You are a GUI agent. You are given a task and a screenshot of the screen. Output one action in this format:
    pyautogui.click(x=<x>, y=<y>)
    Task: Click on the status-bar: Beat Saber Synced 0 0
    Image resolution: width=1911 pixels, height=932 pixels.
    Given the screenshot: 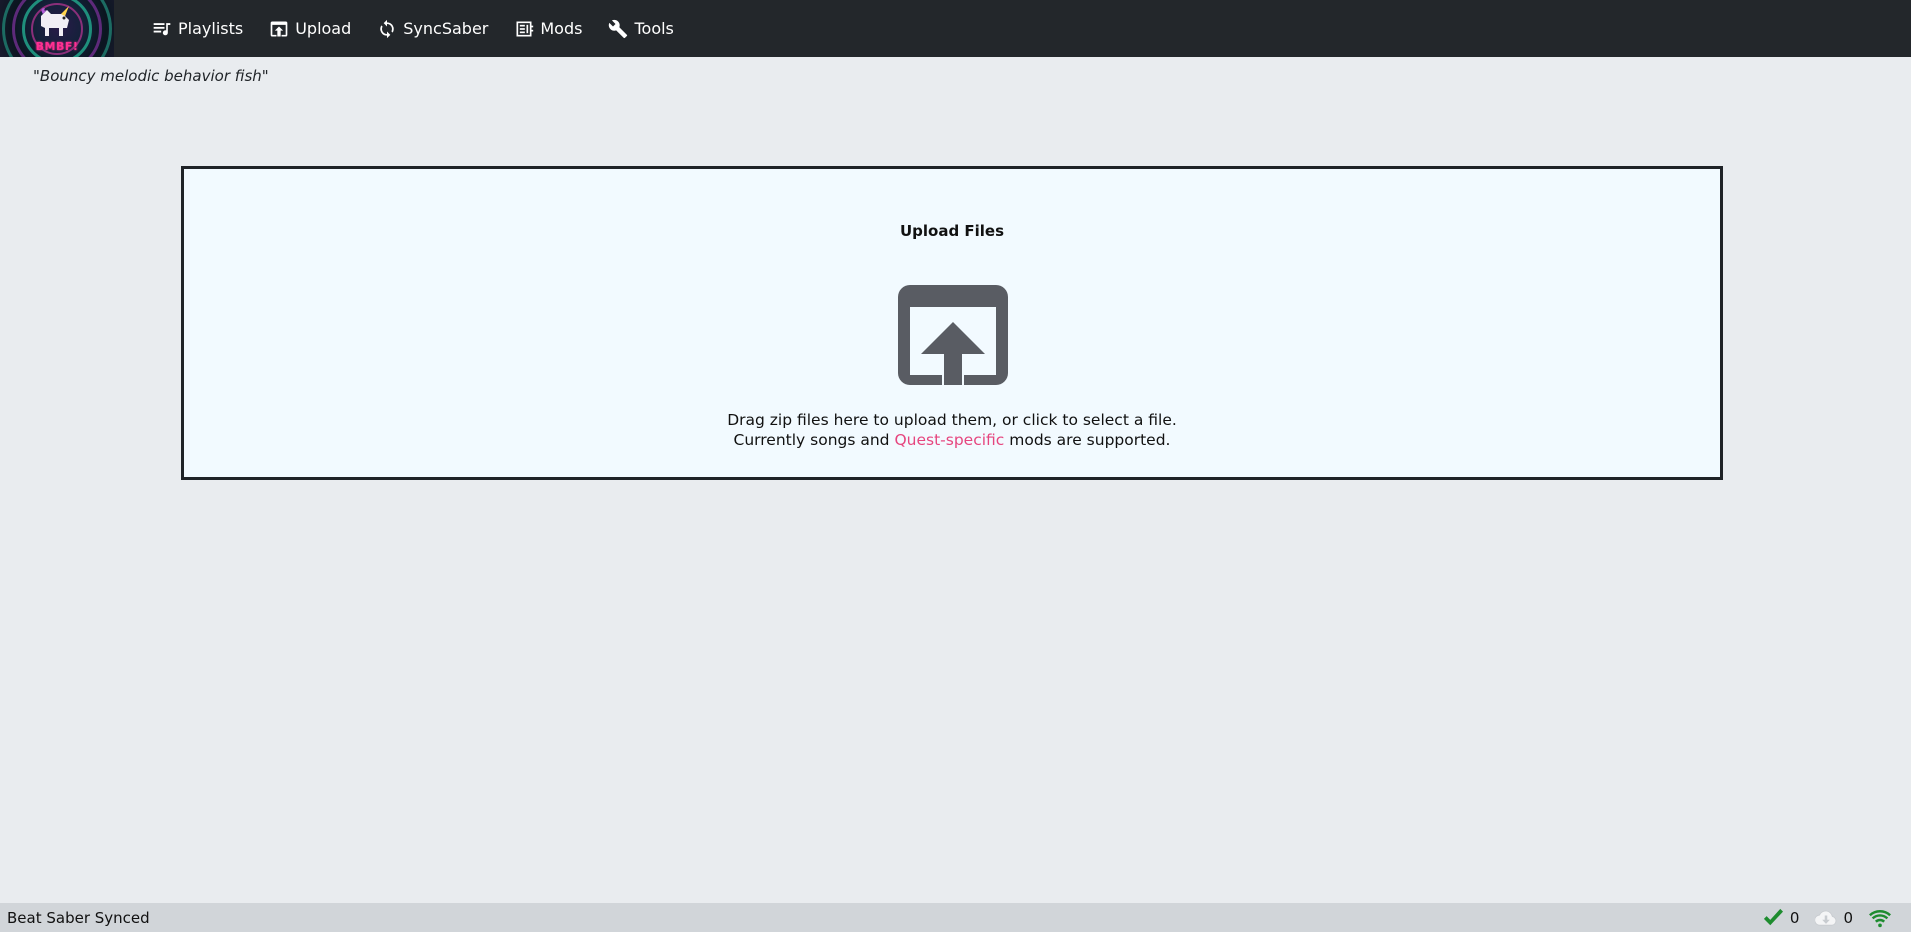 What is the action you would take?
    pyautogui.click(x=955, y=917)
    